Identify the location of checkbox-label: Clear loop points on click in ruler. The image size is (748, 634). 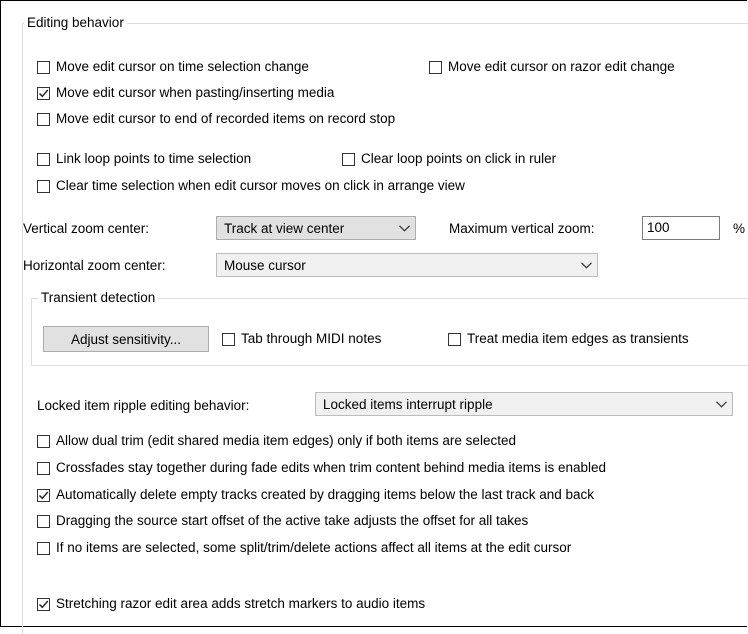
(459, 158).